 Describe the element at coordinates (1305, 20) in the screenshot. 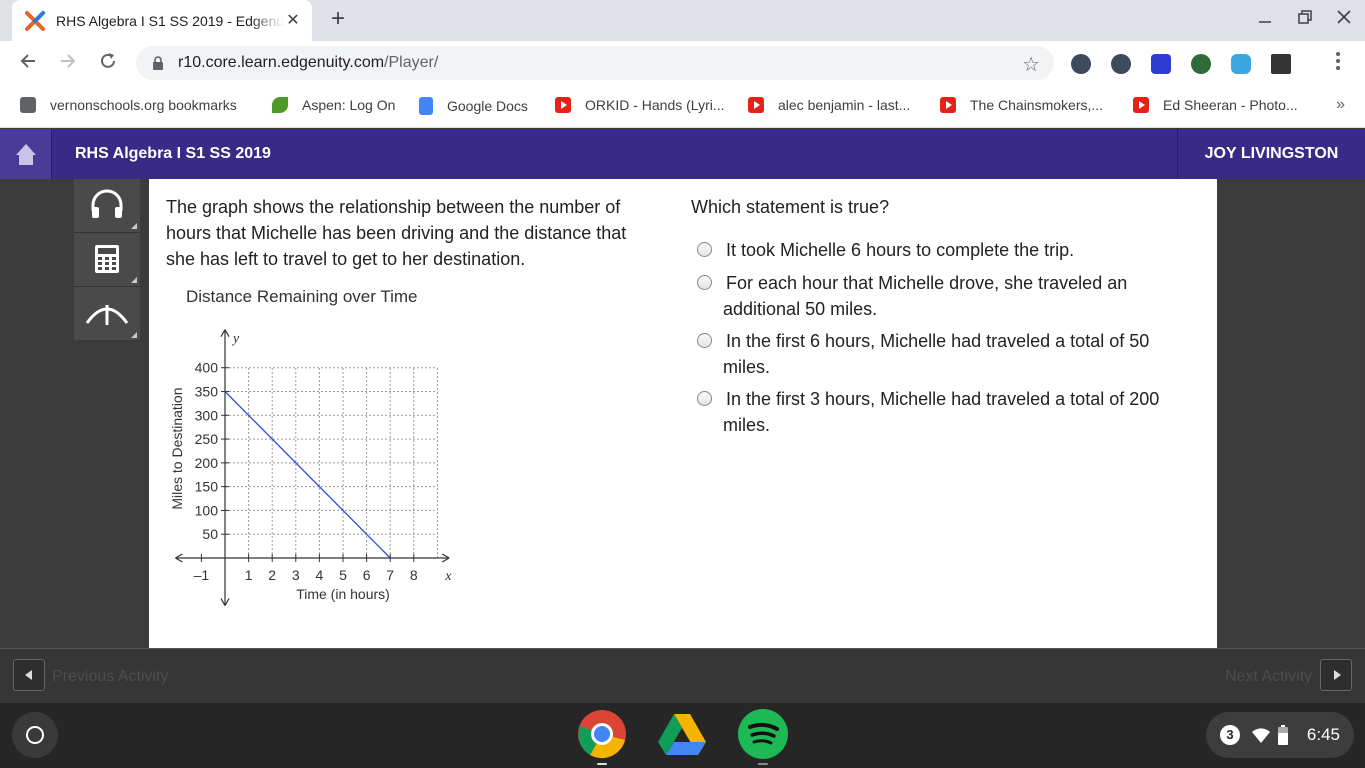

I see `restore-icon` at that location.